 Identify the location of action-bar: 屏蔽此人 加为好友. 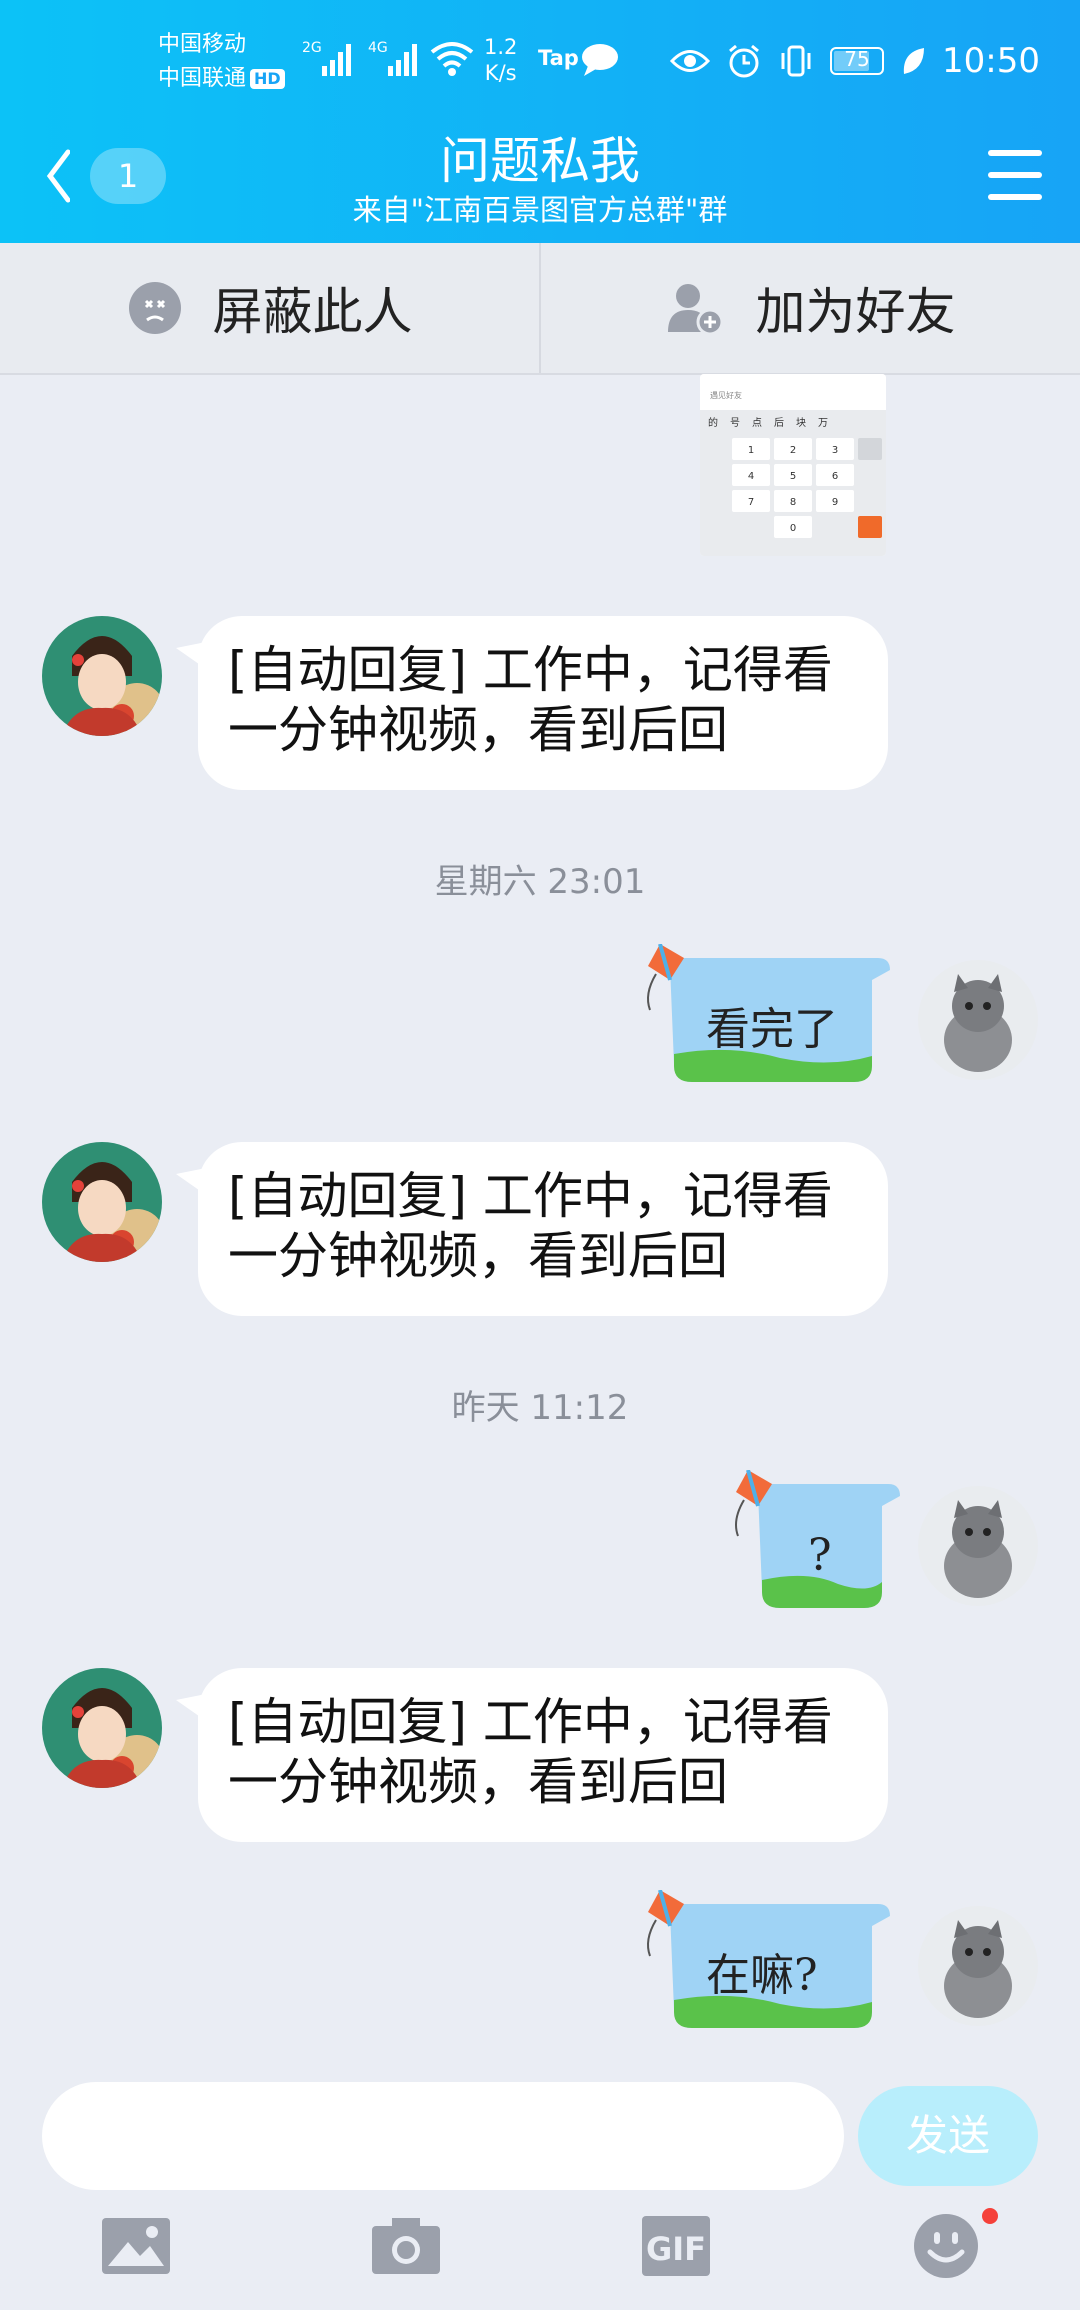
(540, 309).